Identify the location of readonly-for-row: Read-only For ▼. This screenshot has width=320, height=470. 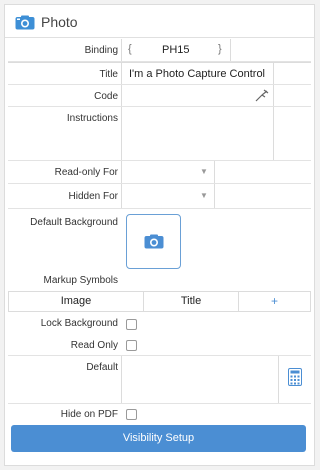
(159, 172).